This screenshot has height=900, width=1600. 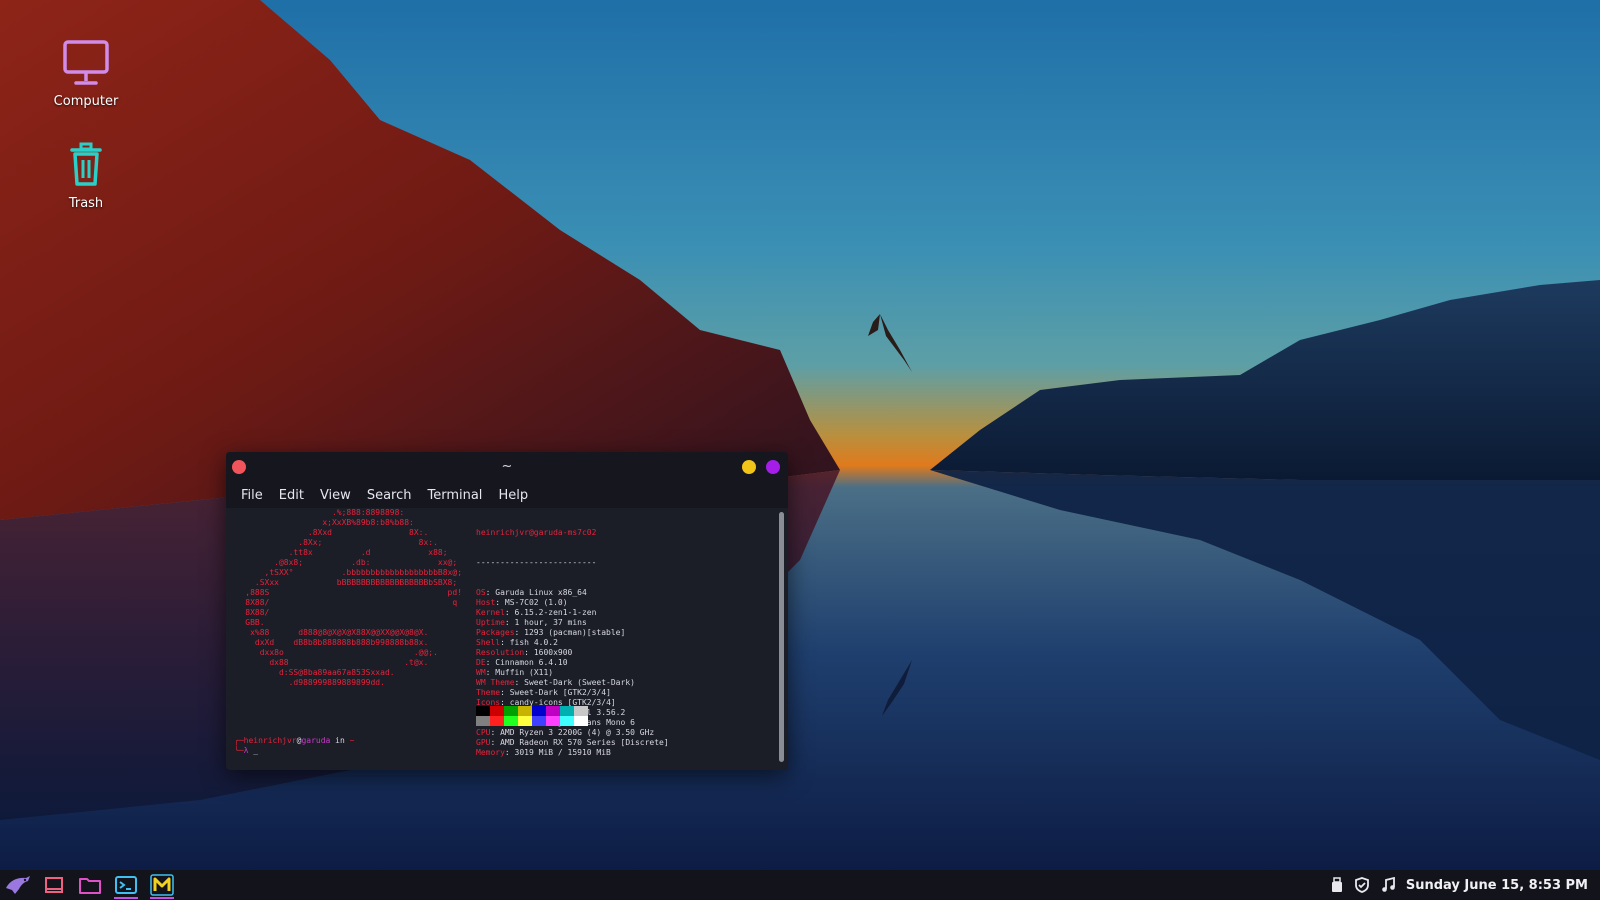 I want to click on terminal-menubar: File Edit View Search Terminal Help, so click(x=507, y=495).